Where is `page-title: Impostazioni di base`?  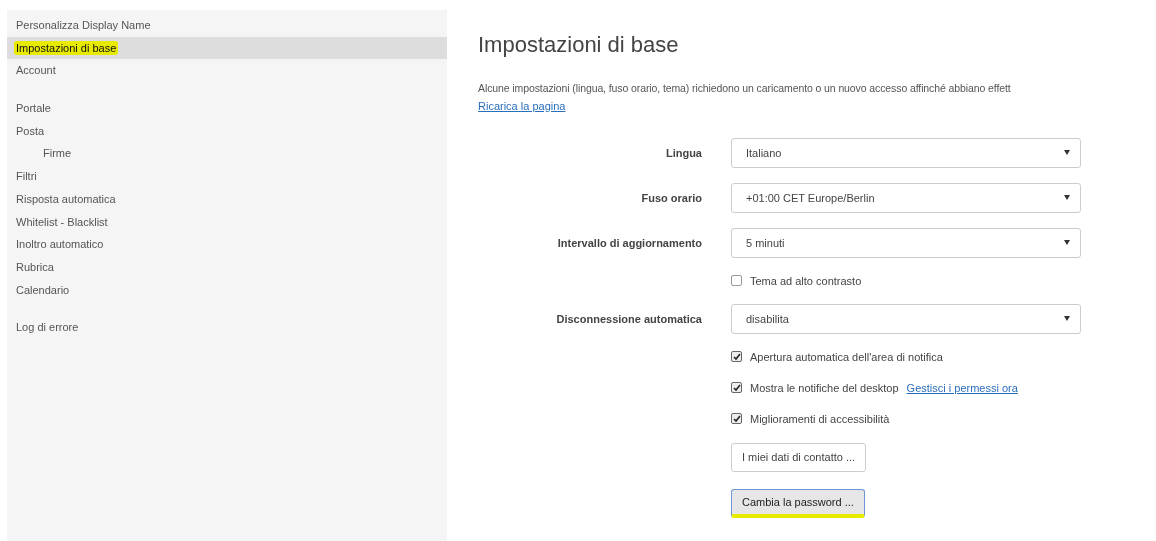 page-title: Impostazioni di base is located at coordinates (578, 45).